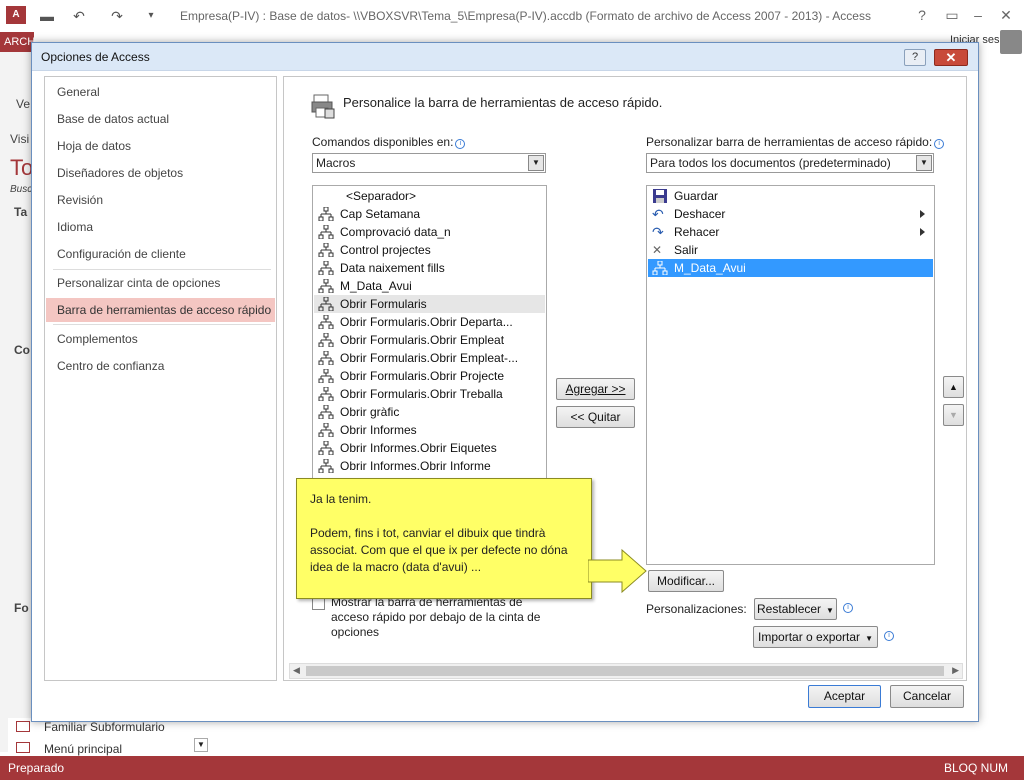 This screenshot has height=780, width=1024. I want to click on reset-button: Restablecer, so click(795, 609).